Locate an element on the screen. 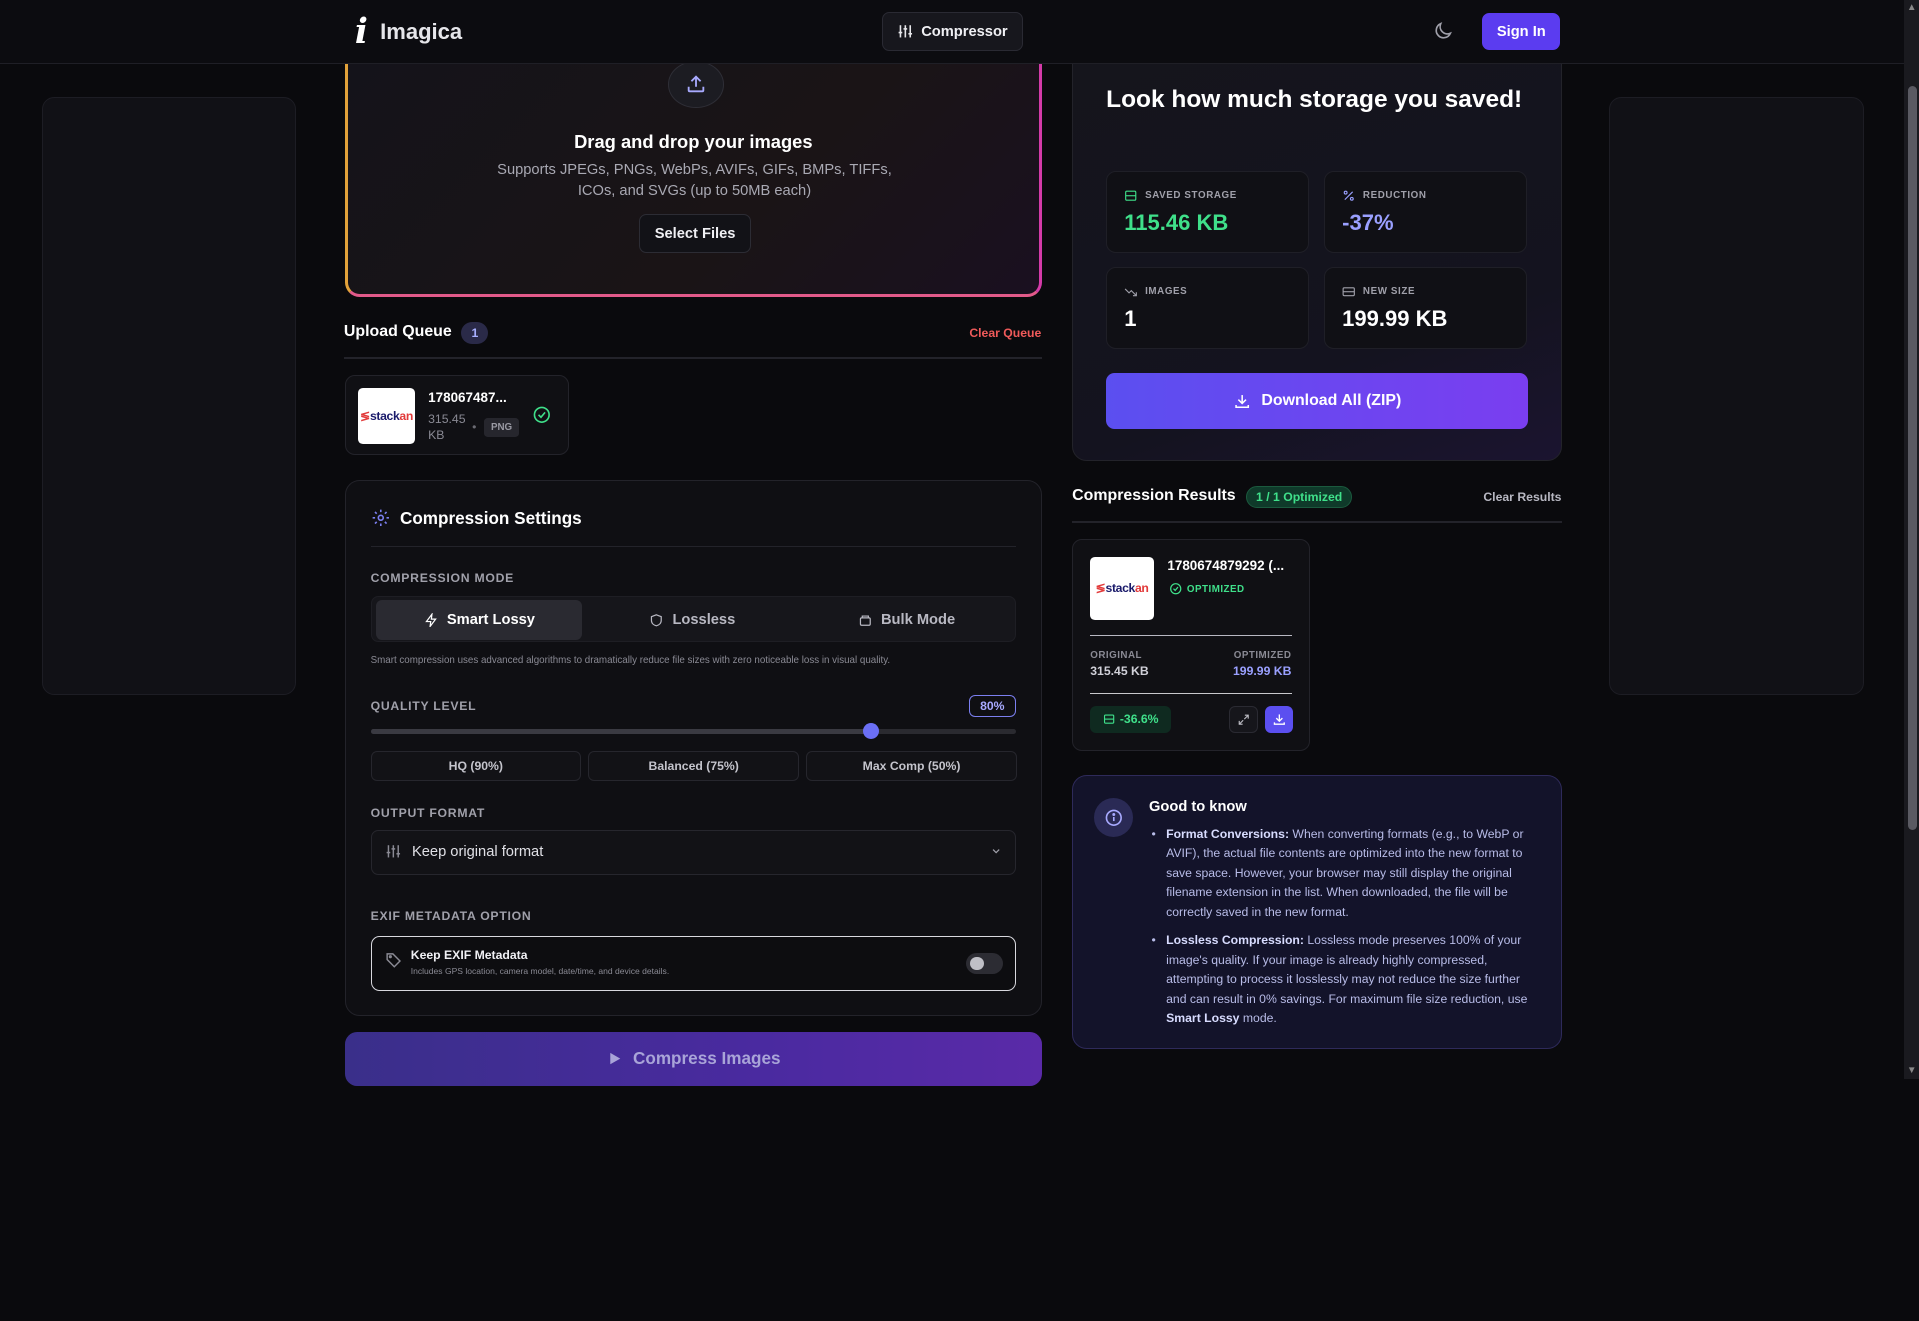  select-files-button: Select Files is located at coordinates (695, 234).